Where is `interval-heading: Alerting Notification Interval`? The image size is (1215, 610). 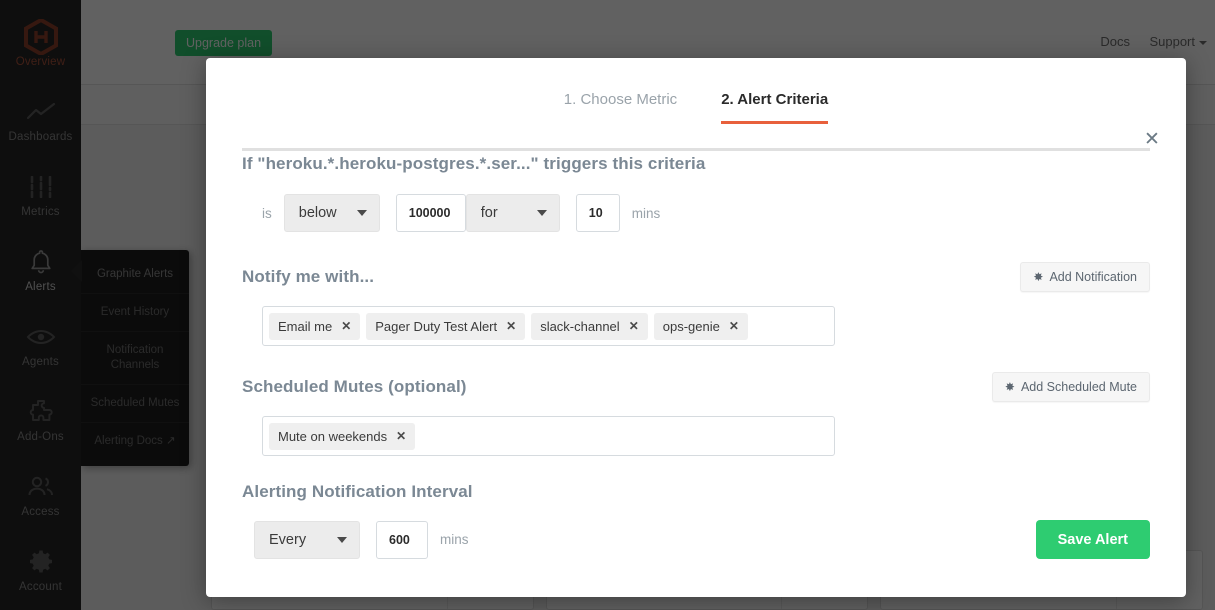 interval-heading: Alerting Notification Interval is located at coordinates (357, 491).